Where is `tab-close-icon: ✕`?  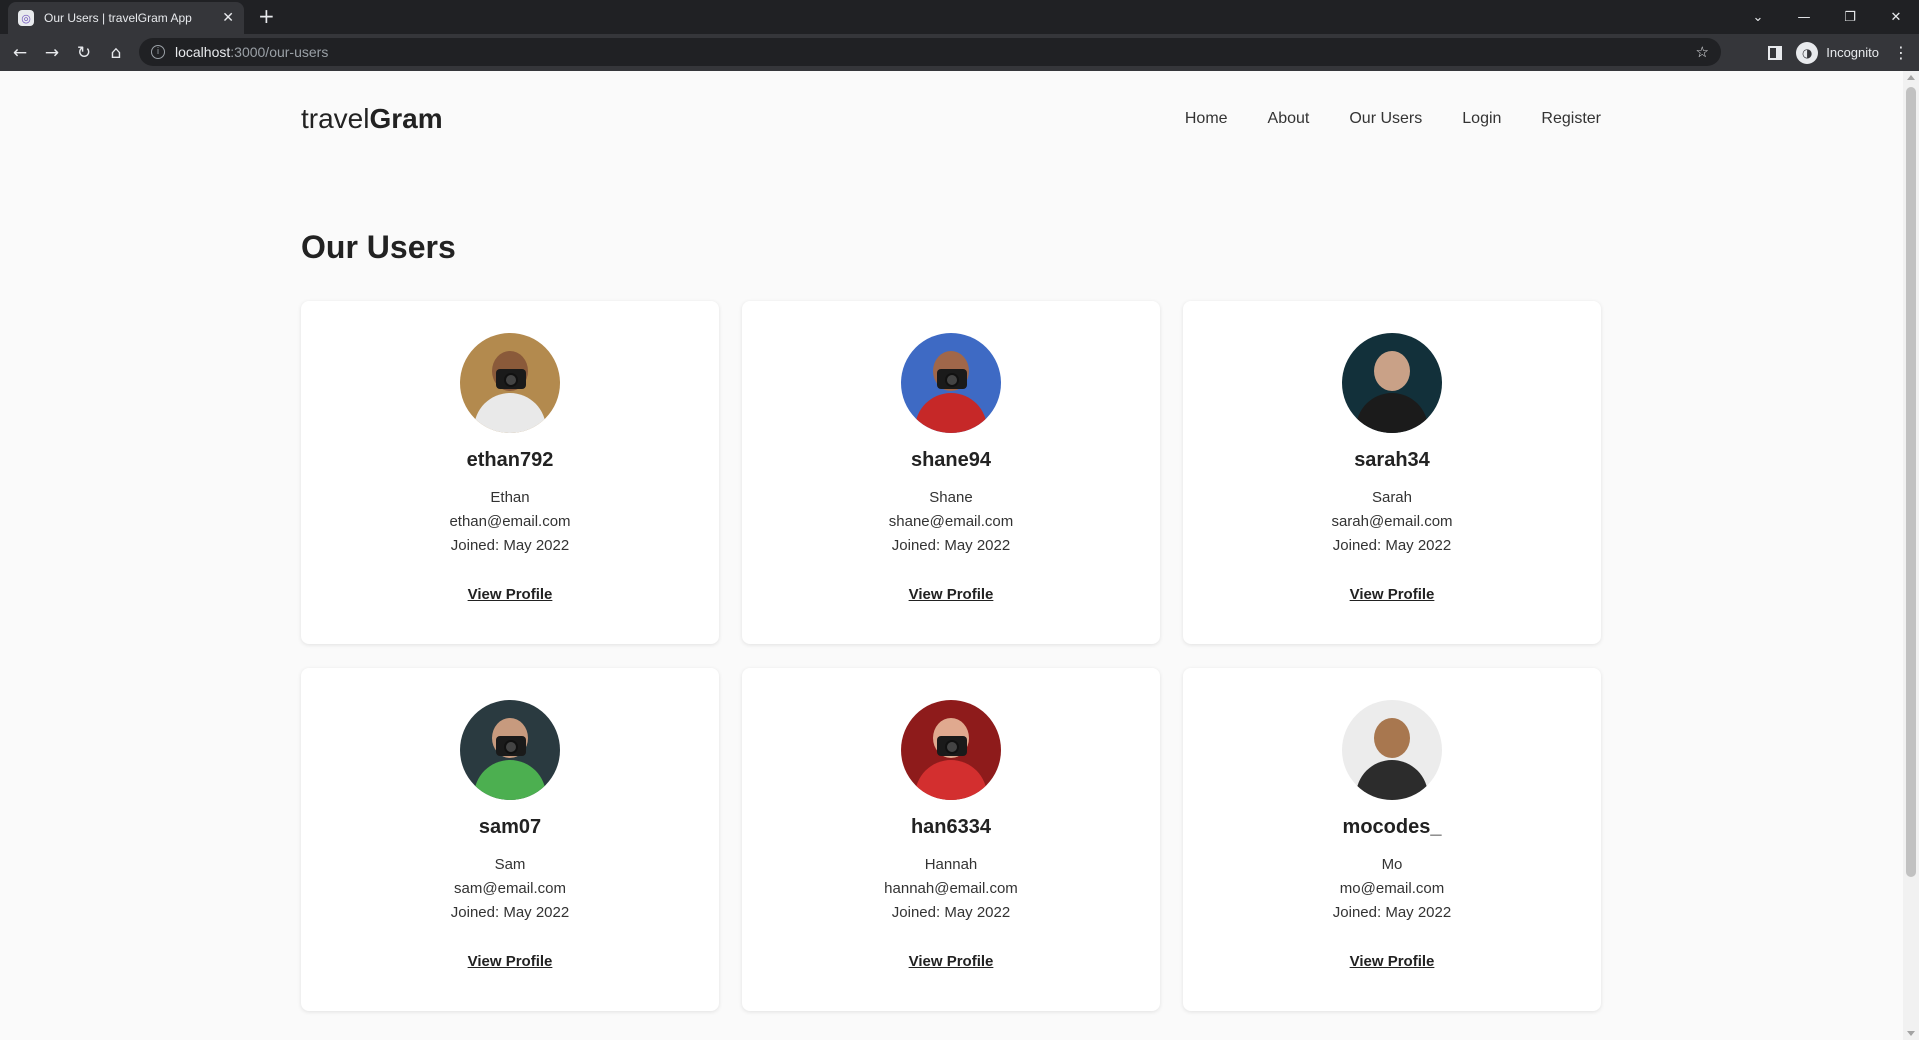
tab-close-icon: ✕ is located at coordinates (228, 18).